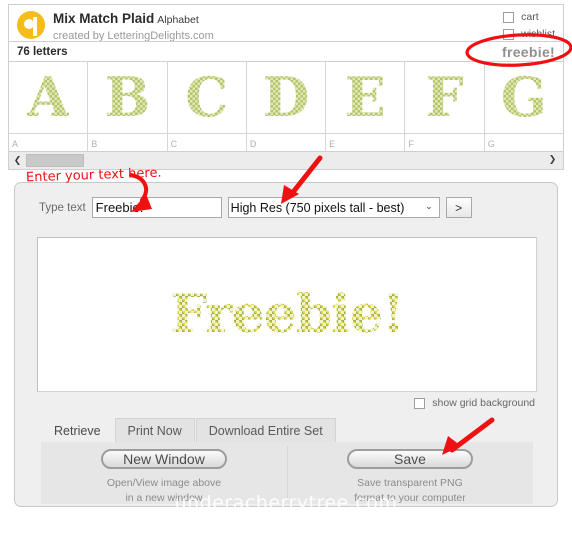 This screenshot has height=545, width=572. What do you see at coordinates (265, 430) in the screenshot?
I see `tab-download-entire-set: Download Entire Set` at bounding box center [265, 430].